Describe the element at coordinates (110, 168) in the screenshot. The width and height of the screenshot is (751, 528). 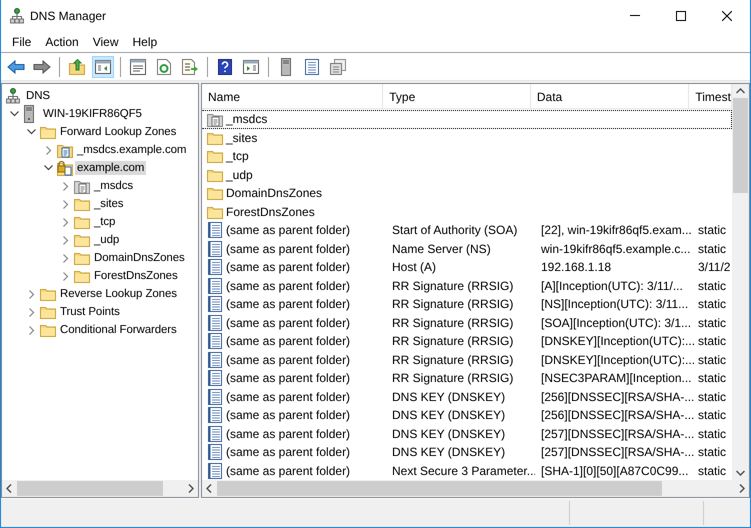
I see `tree-item: example.com` at that location.